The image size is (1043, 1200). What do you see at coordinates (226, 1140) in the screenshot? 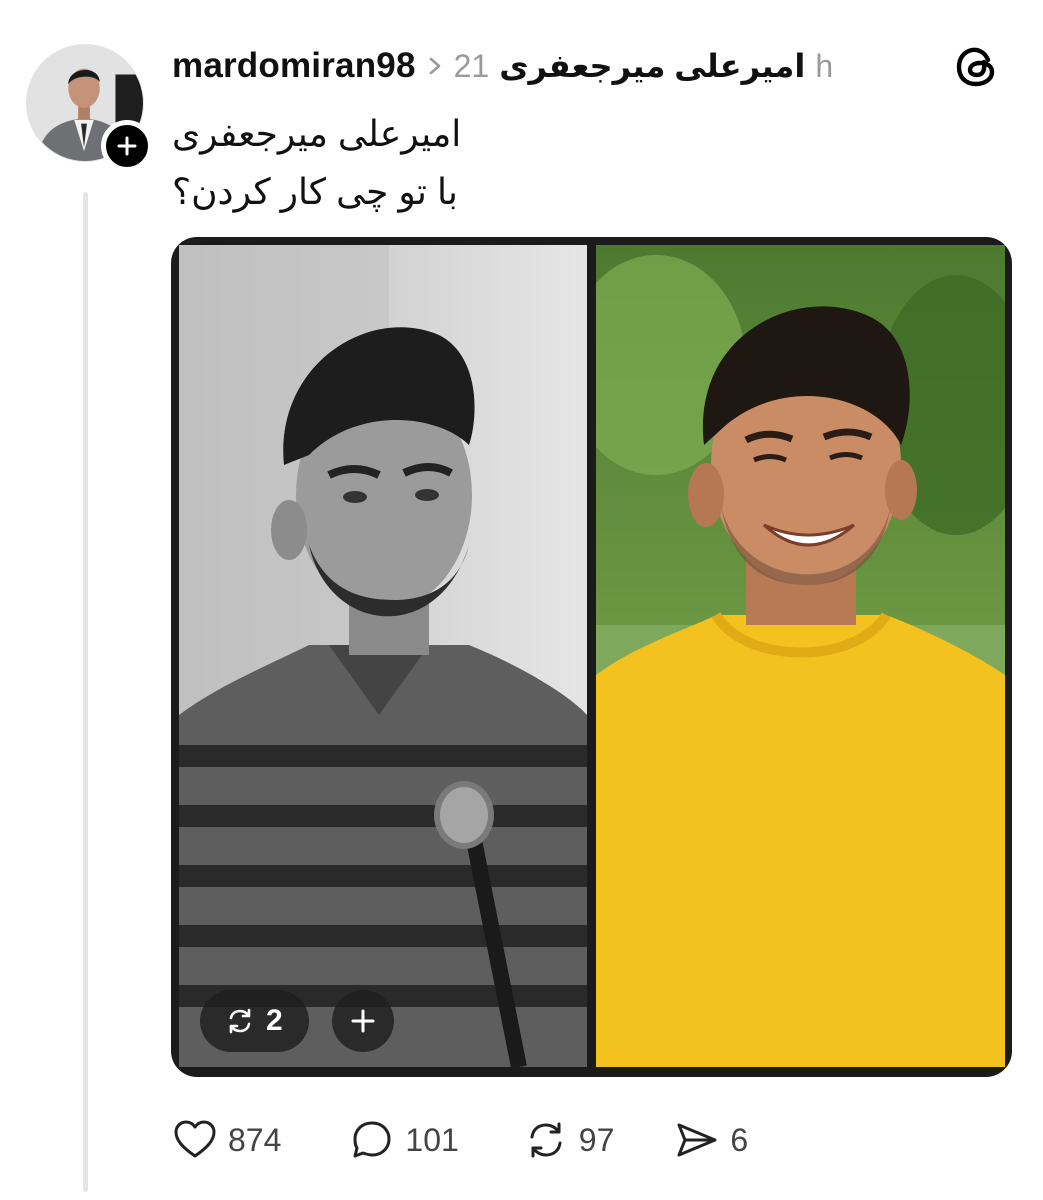
I see `like-button: 874` at bounding box center [226, 1140].